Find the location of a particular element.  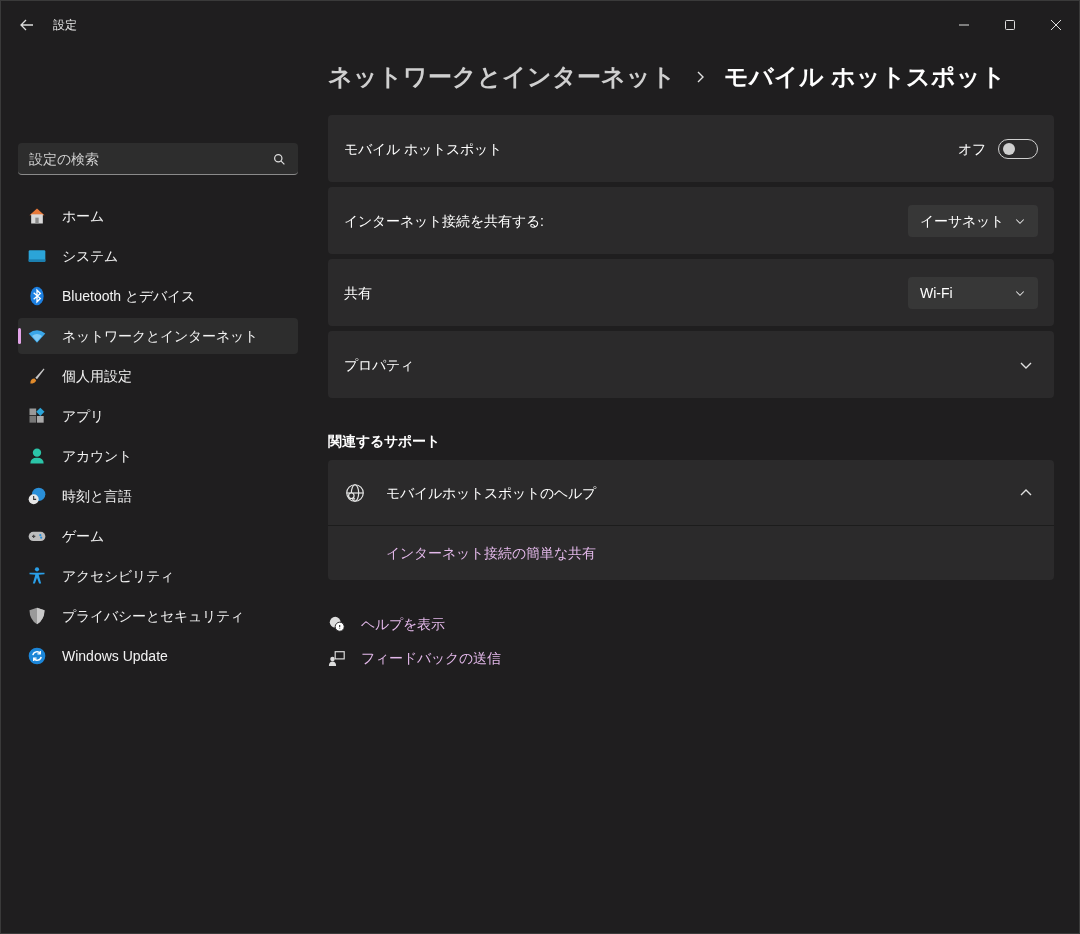

apps-icon is located at coordinates (37, 416).